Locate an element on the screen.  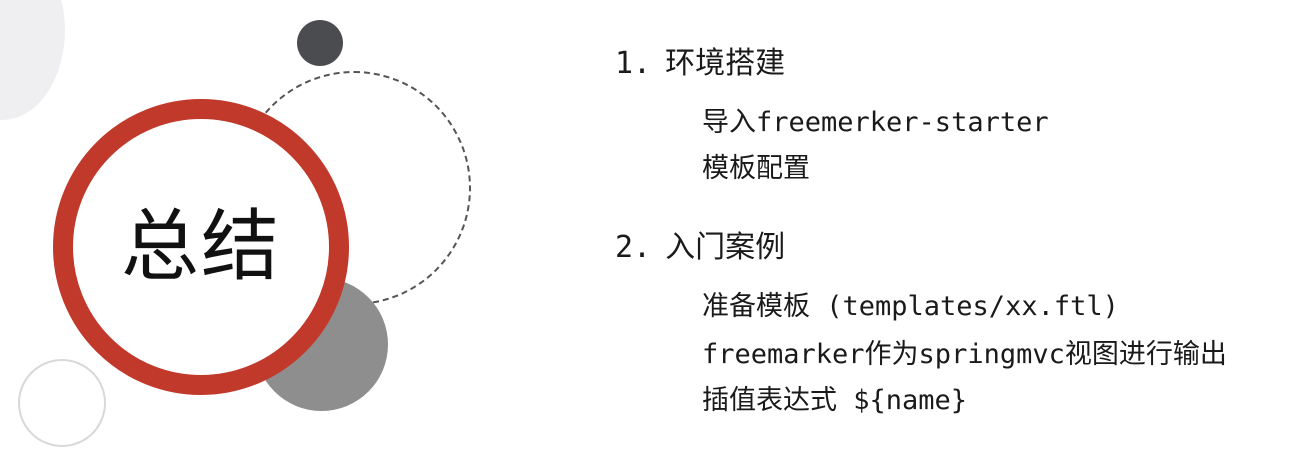
list-item: 模板配置 is located at coordinates (756, 168).